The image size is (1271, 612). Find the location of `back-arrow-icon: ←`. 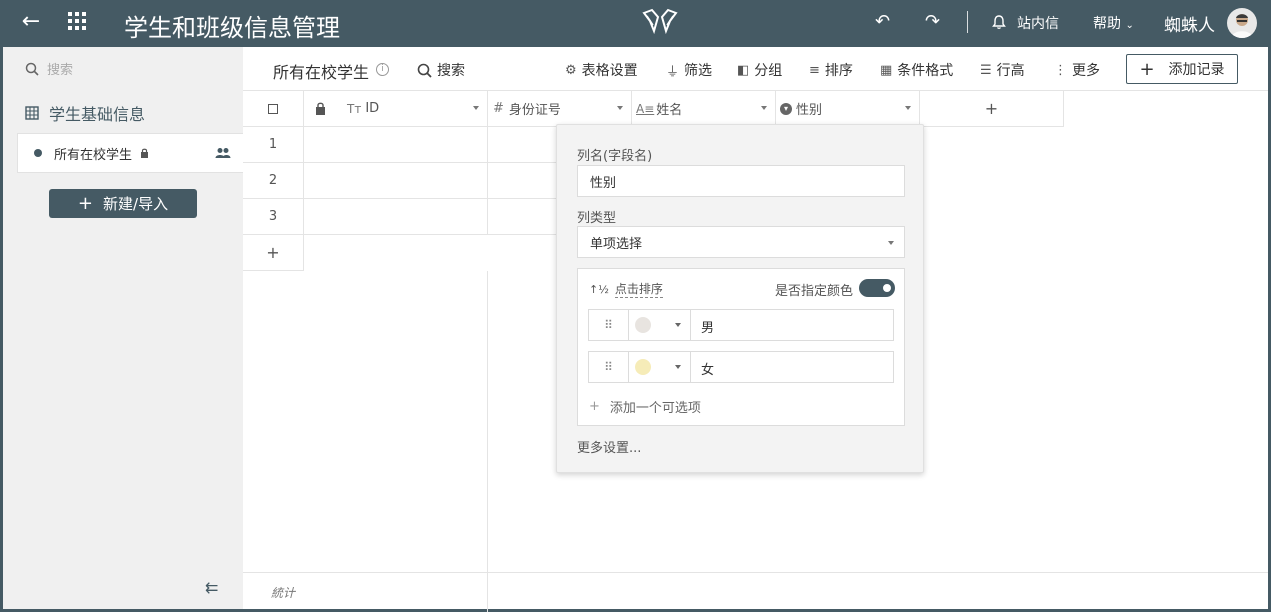

back-arrow-icon: ← is located at coordinates (31, 21).